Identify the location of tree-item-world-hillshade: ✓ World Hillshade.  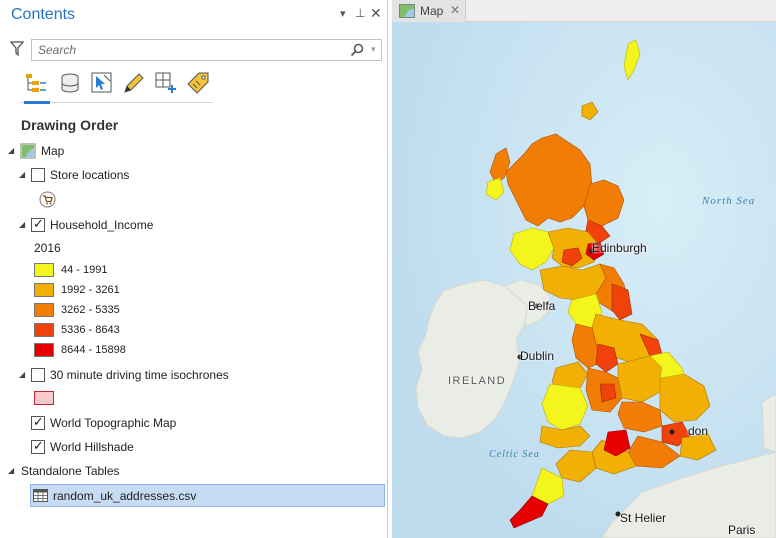
(190, 448).